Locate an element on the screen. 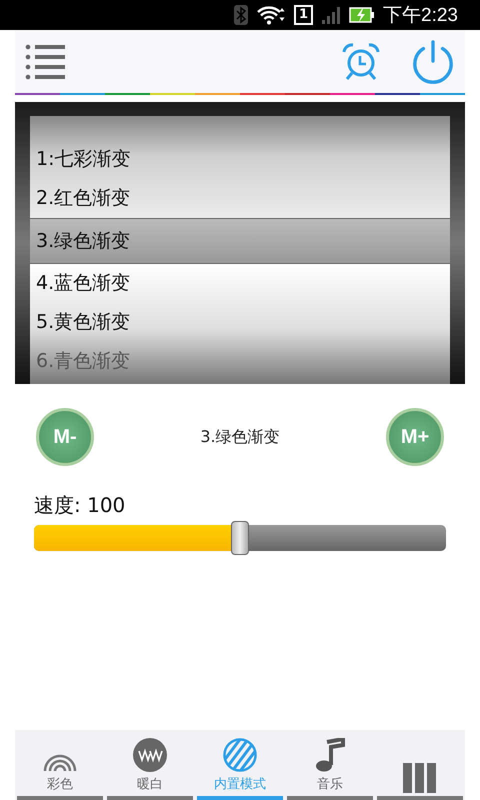  sim-slot-badge: 1 is located at coordinates (304, 15).